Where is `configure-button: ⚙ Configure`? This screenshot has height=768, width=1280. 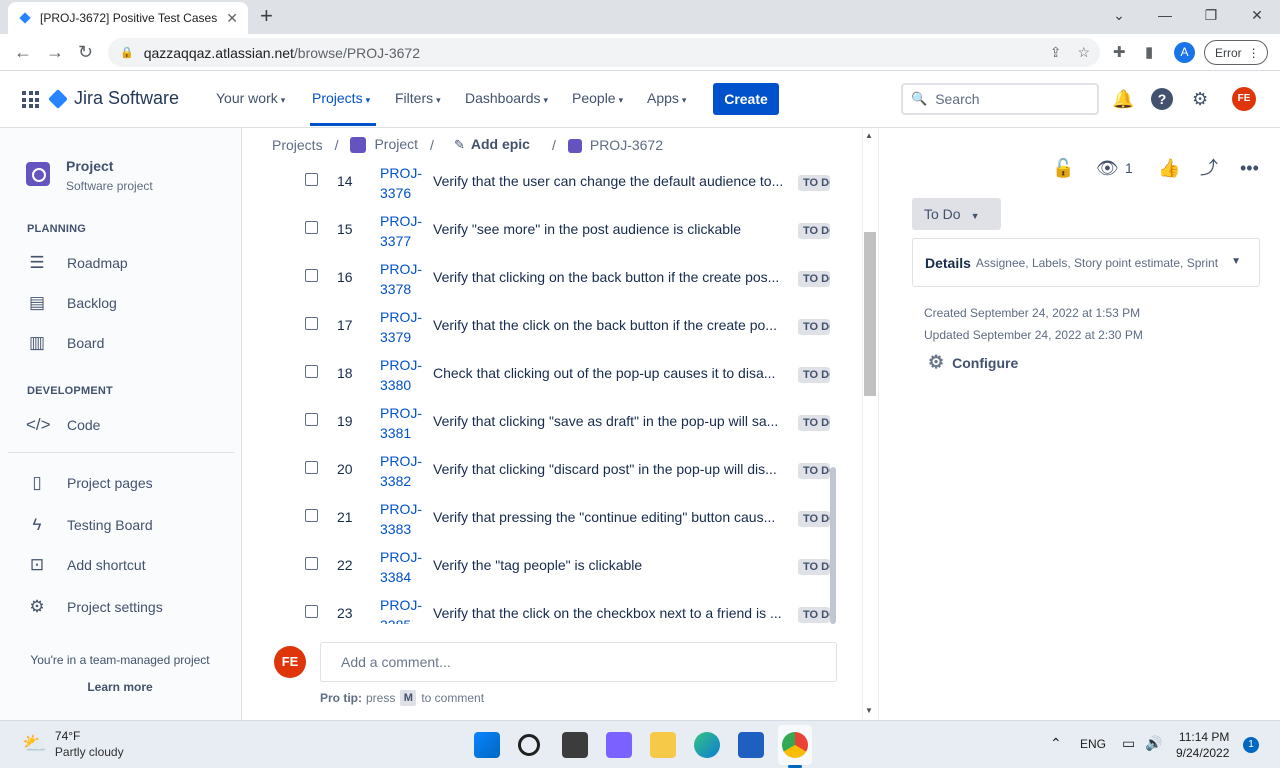 configure-button: ⚙ Configure is located at coordinates (973, 362).